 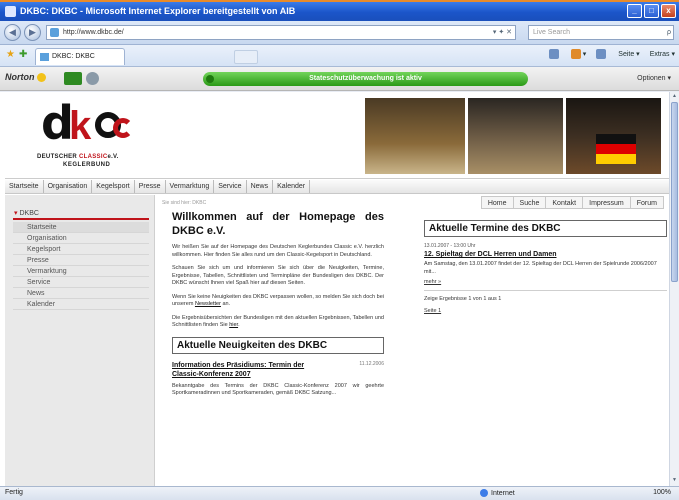 I want to click on main-nav-service: Service, so click(x=230, y=186).